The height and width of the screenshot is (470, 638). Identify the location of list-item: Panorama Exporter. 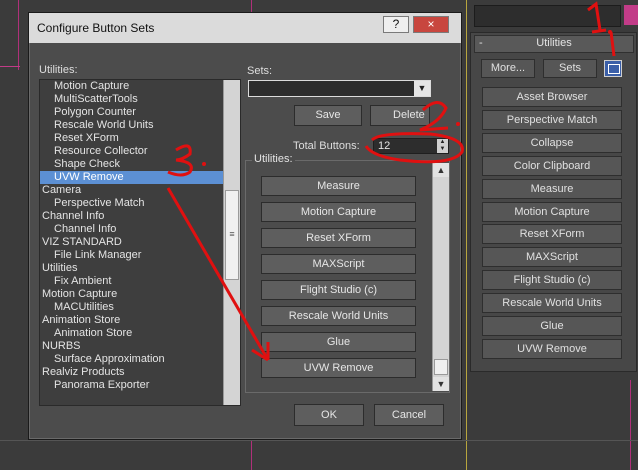
(131, 385).